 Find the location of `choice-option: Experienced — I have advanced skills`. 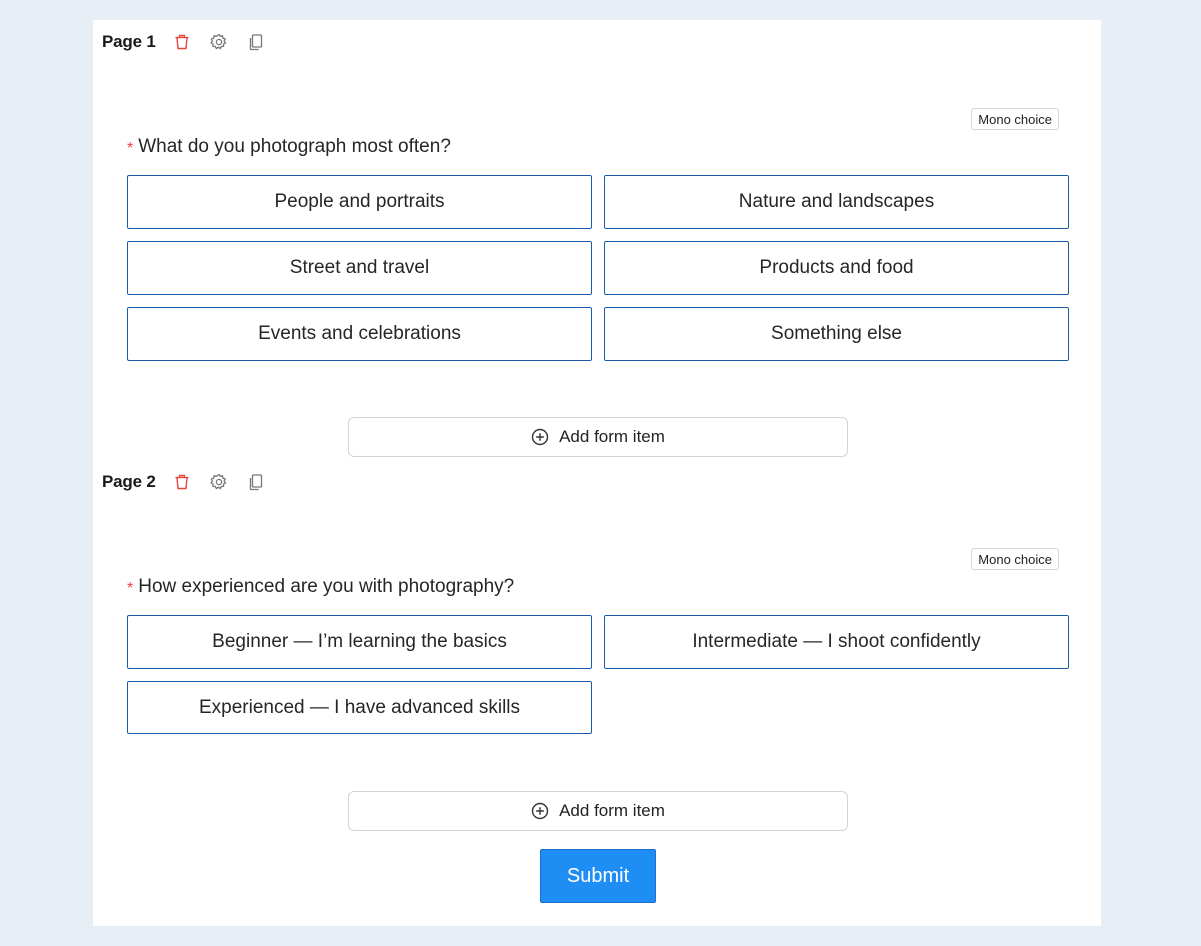

choice-option: Experienced — I have advanced skills is located at coordinates (359, 707).